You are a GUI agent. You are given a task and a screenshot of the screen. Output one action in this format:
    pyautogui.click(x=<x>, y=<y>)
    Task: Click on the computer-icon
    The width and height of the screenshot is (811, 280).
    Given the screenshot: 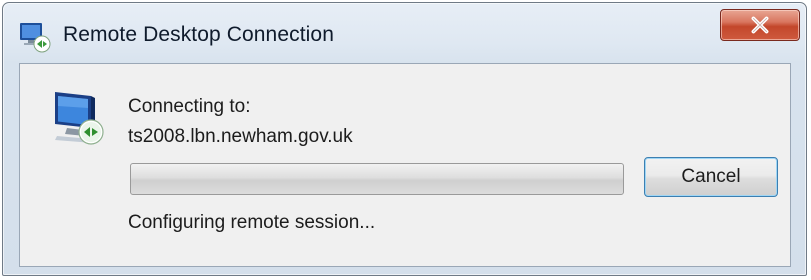 What is the action you would take?
    pyautogui.click(x=79, y=118)
    